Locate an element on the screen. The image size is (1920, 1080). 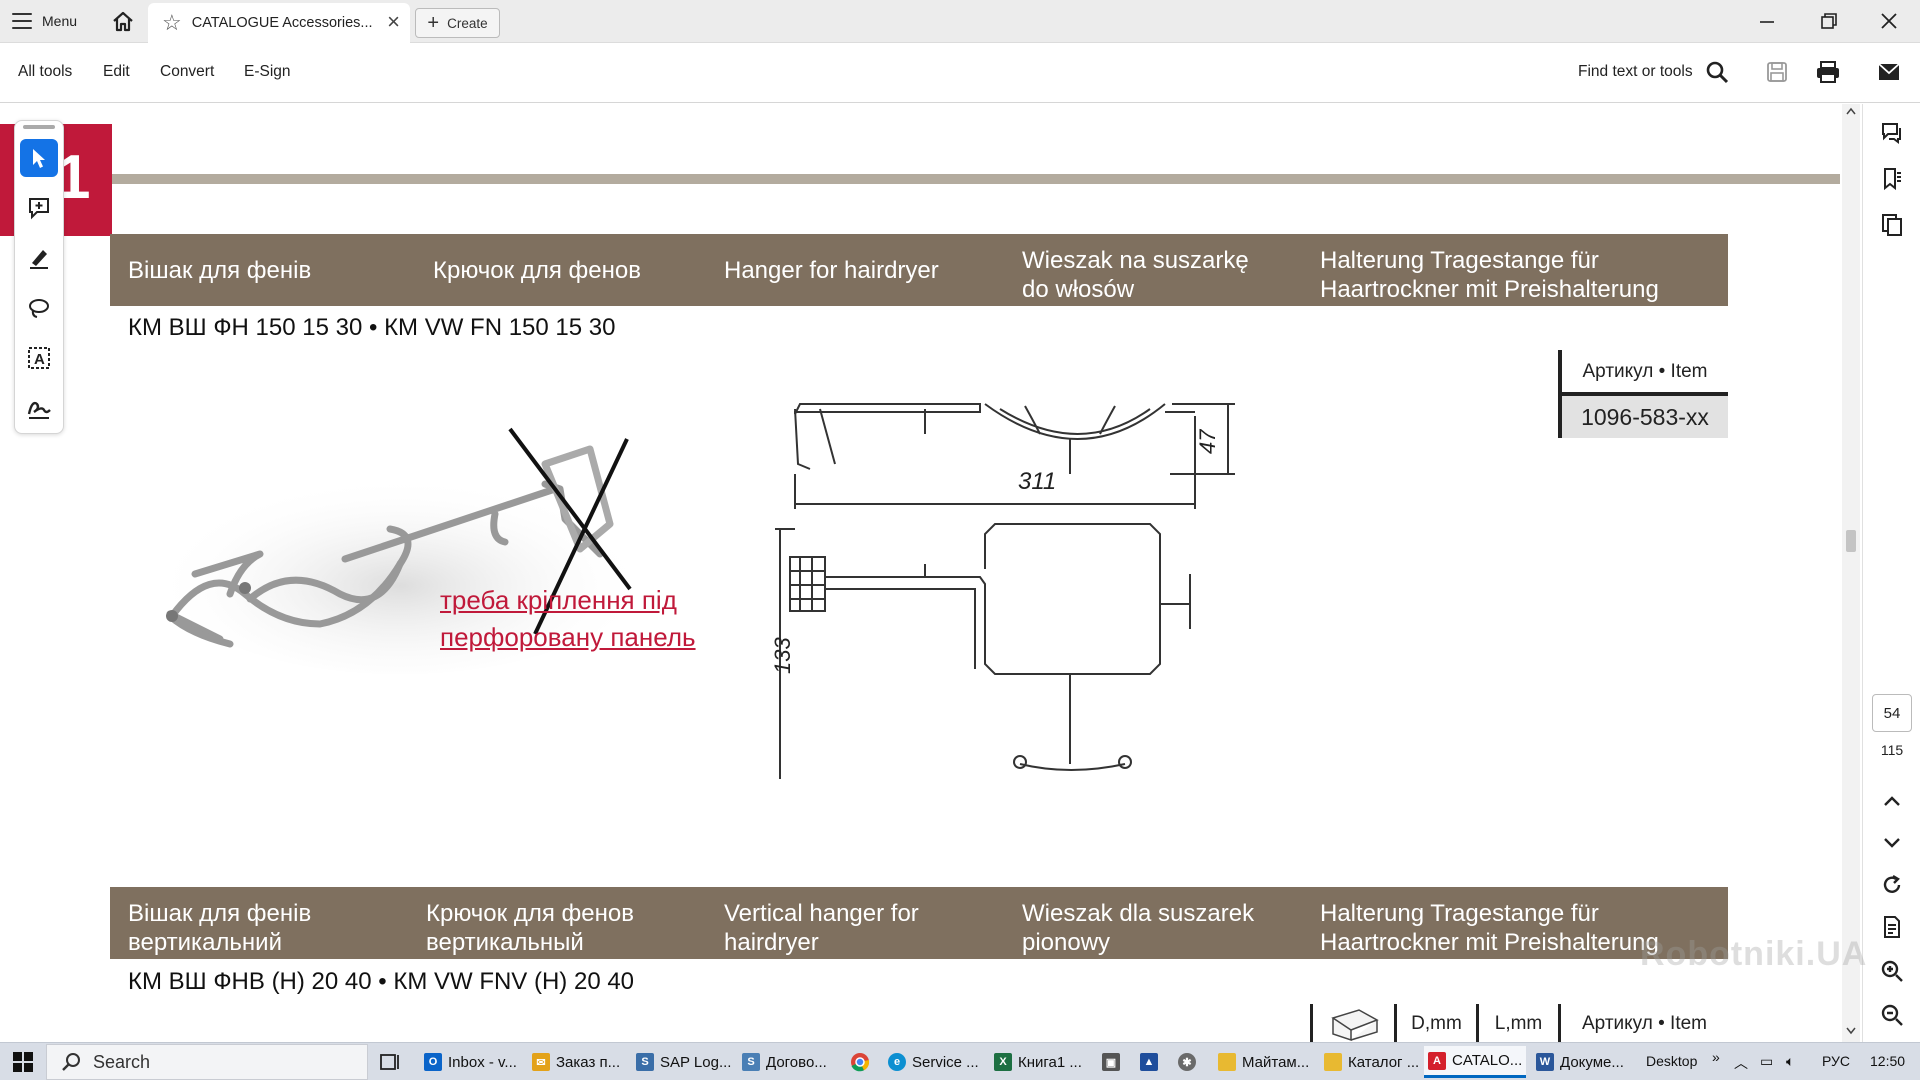
sap-window-icon: S is located at coordinates (751, 1062).